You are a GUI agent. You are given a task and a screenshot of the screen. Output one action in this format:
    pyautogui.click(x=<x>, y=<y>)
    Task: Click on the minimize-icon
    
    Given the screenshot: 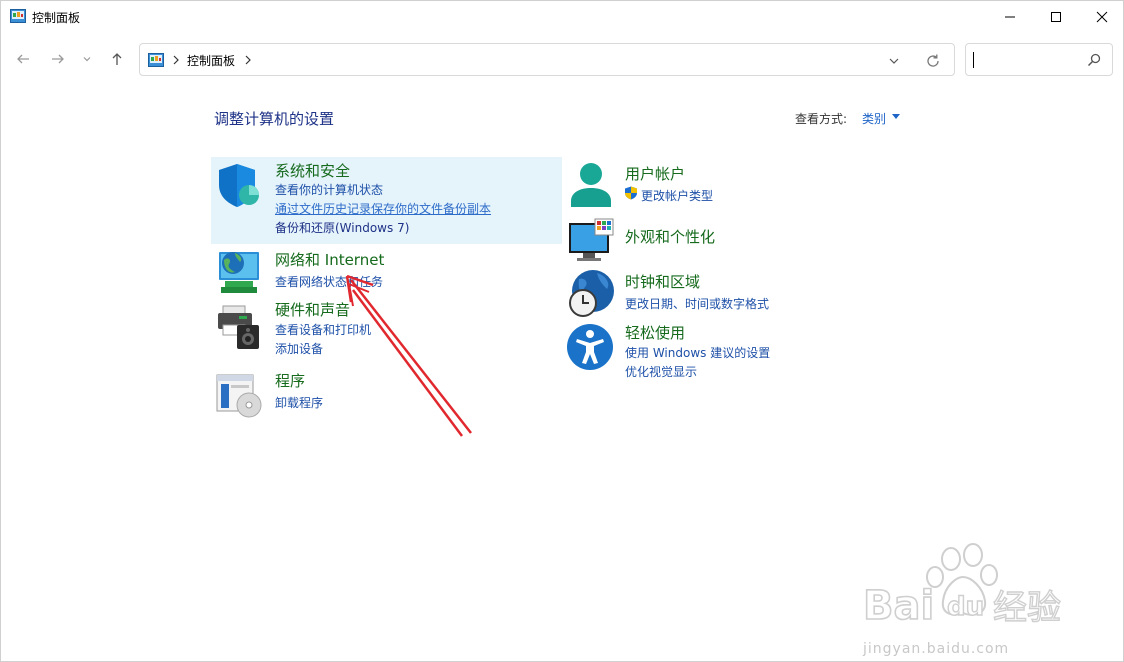 What is the action you would take?
    pyautogui.click(x=1010, y=17)
    